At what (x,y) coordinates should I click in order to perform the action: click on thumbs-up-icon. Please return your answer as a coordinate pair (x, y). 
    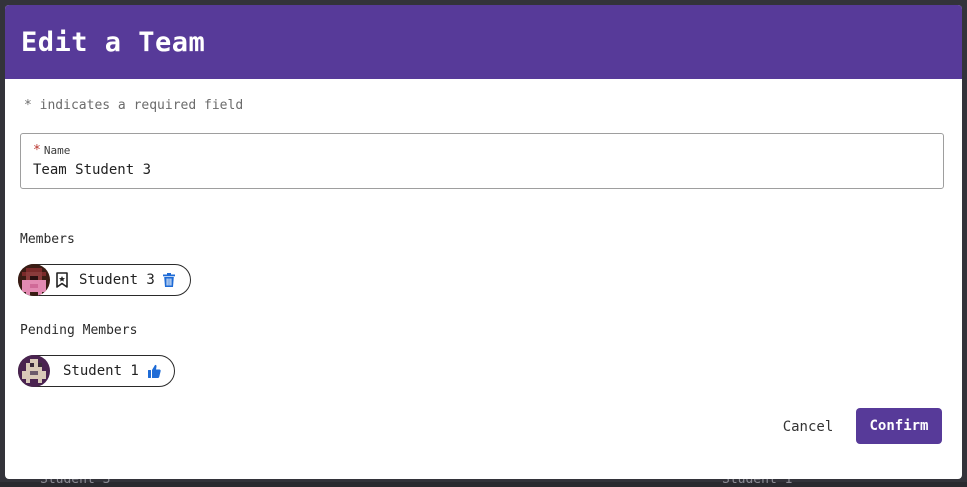
    Looking at the image, I should click on (154, 371).